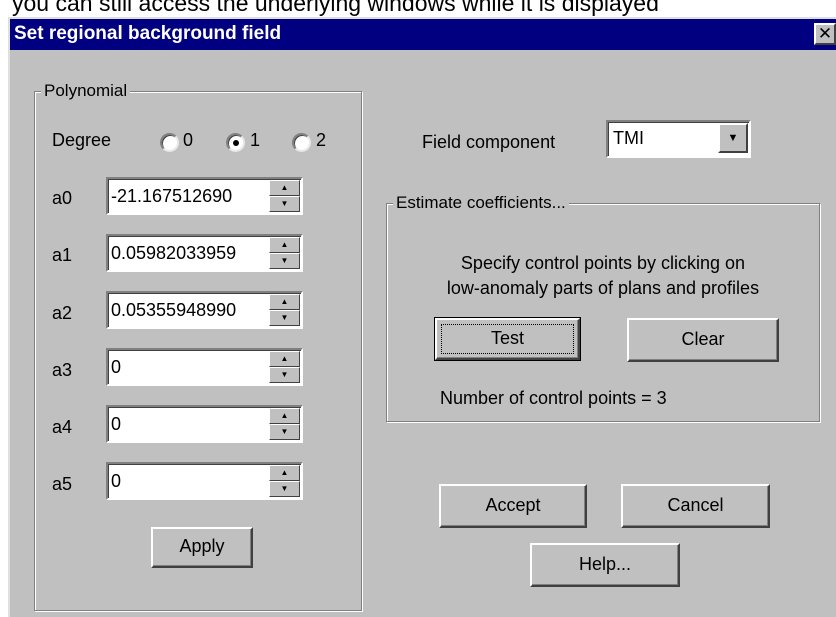  I want to click on degree-radio-0-label: 0, so click(188, 140).